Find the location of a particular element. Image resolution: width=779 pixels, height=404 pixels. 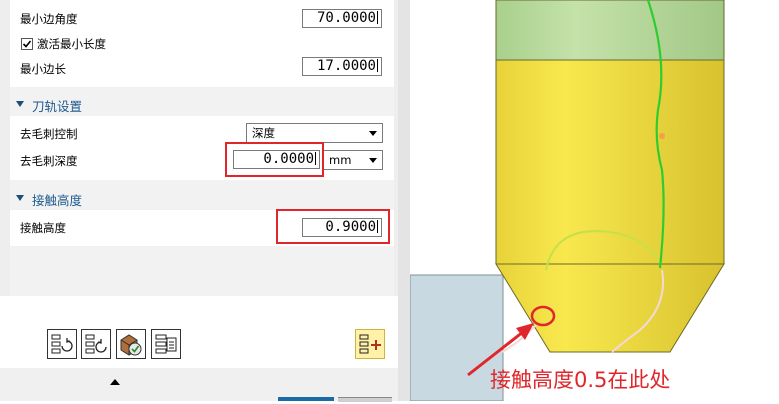

tool-cone-tip is located at coordinates (610, 308).